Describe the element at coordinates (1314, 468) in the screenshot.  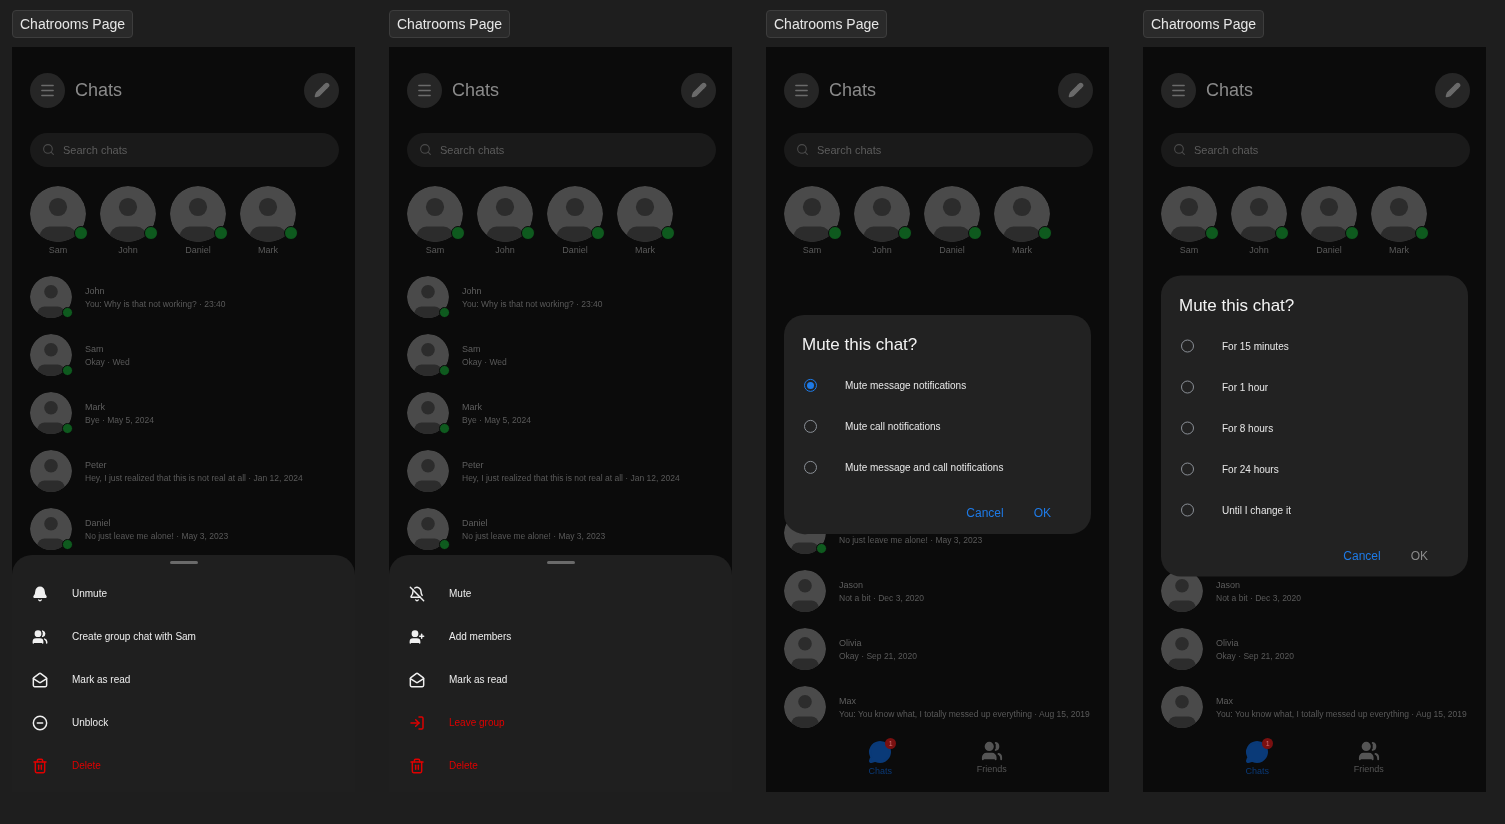
I see `radio-option: For 24 hours` at that location.